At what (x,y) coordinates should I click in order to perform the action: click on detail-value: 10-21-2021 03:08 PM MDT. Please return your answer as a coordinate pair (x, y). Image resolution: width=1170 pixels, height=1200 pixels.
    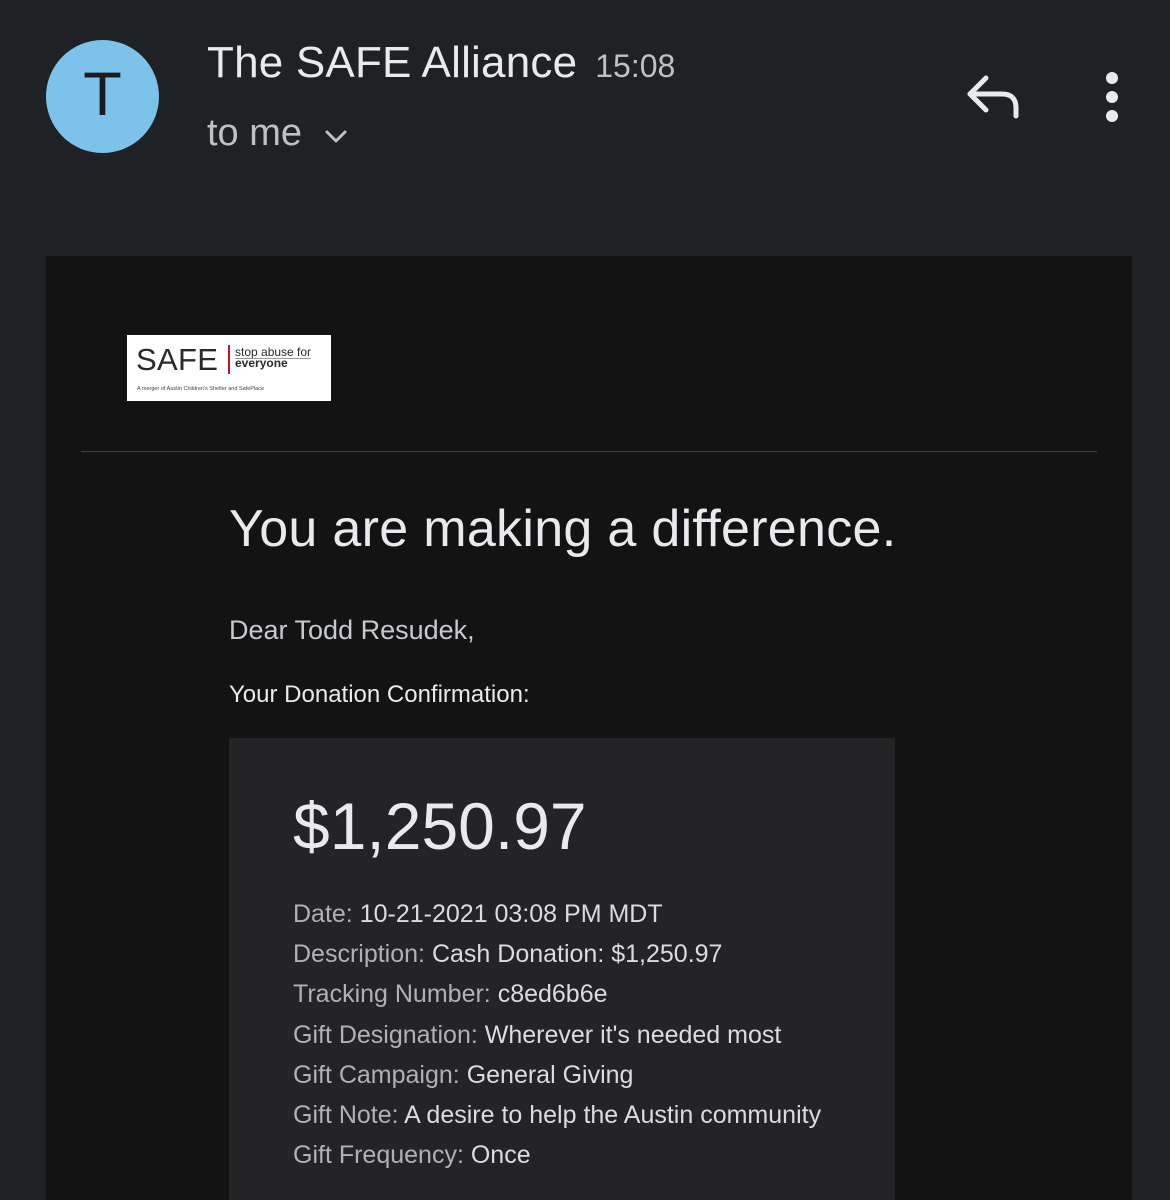
    Looking at the image, I should click on (511, 914).